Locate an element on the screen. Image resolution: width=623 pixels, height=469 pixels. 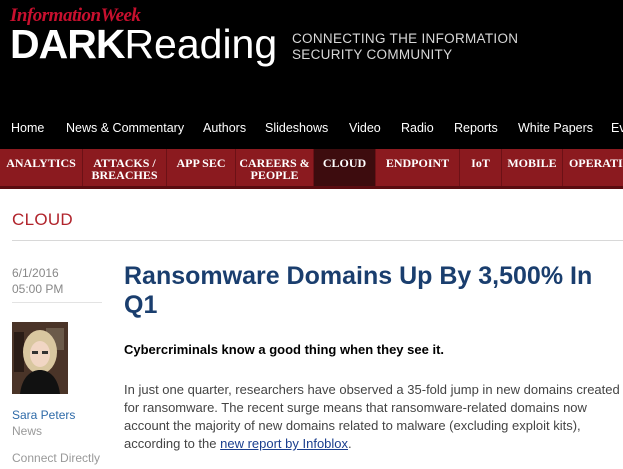
section-tab-label: ATTACKS / BREACHES is located at coordinates (124, 169).